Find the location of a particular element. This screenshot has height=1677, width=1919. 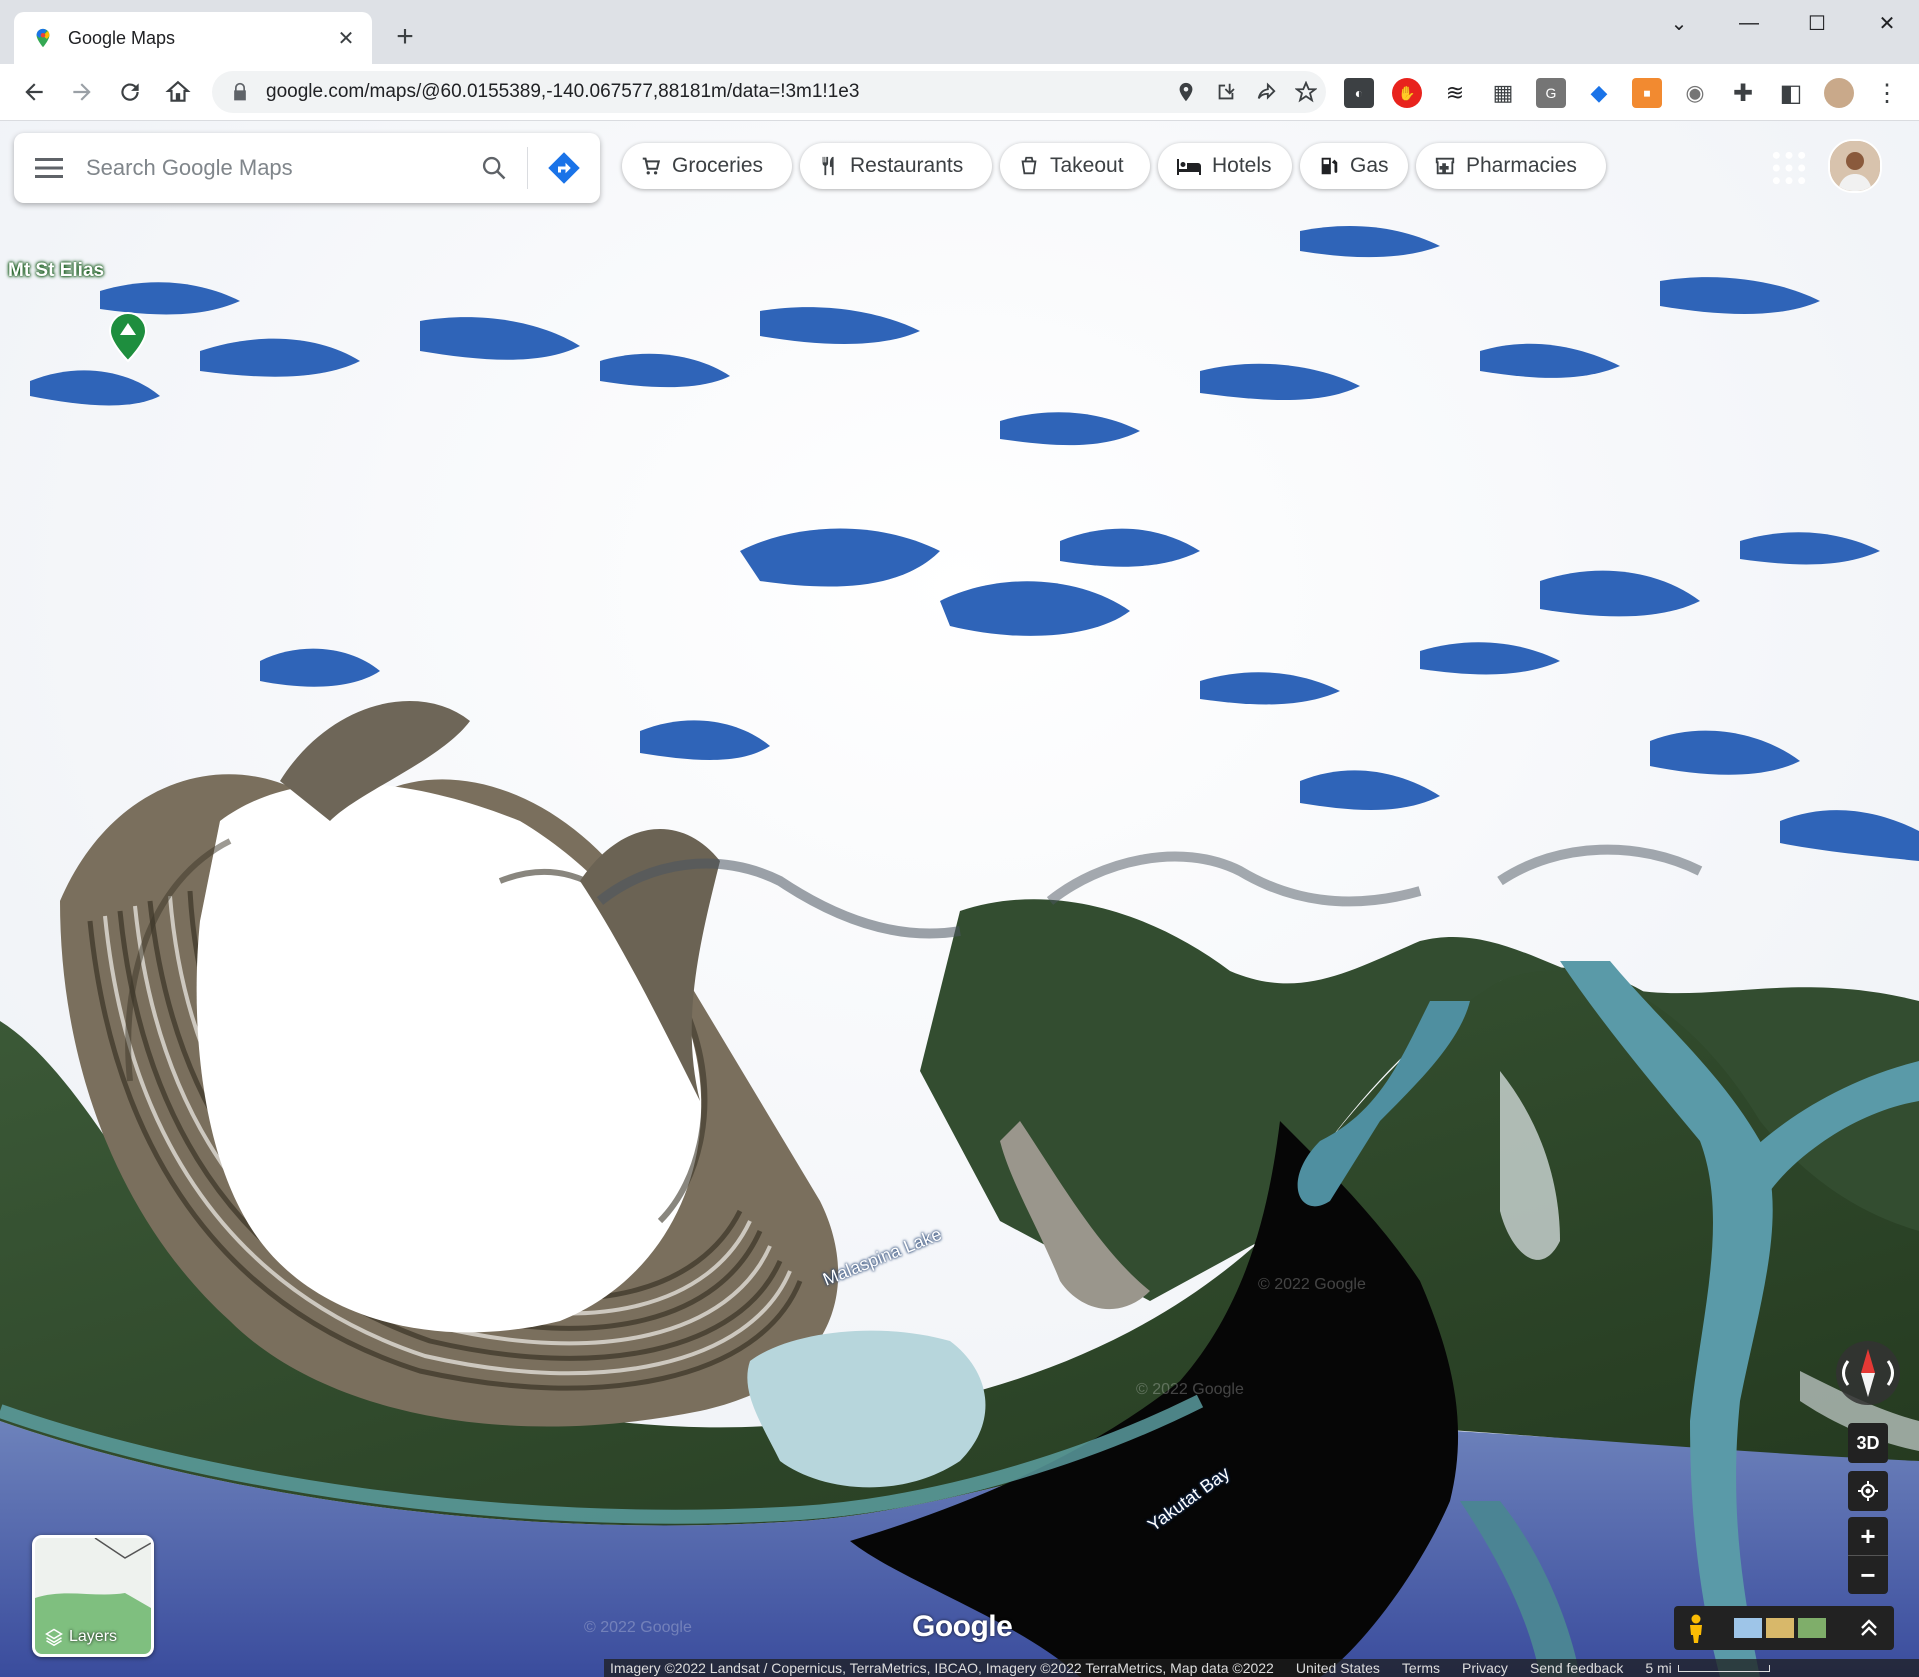

scale-bar is located at coordinates (1723, 1668).